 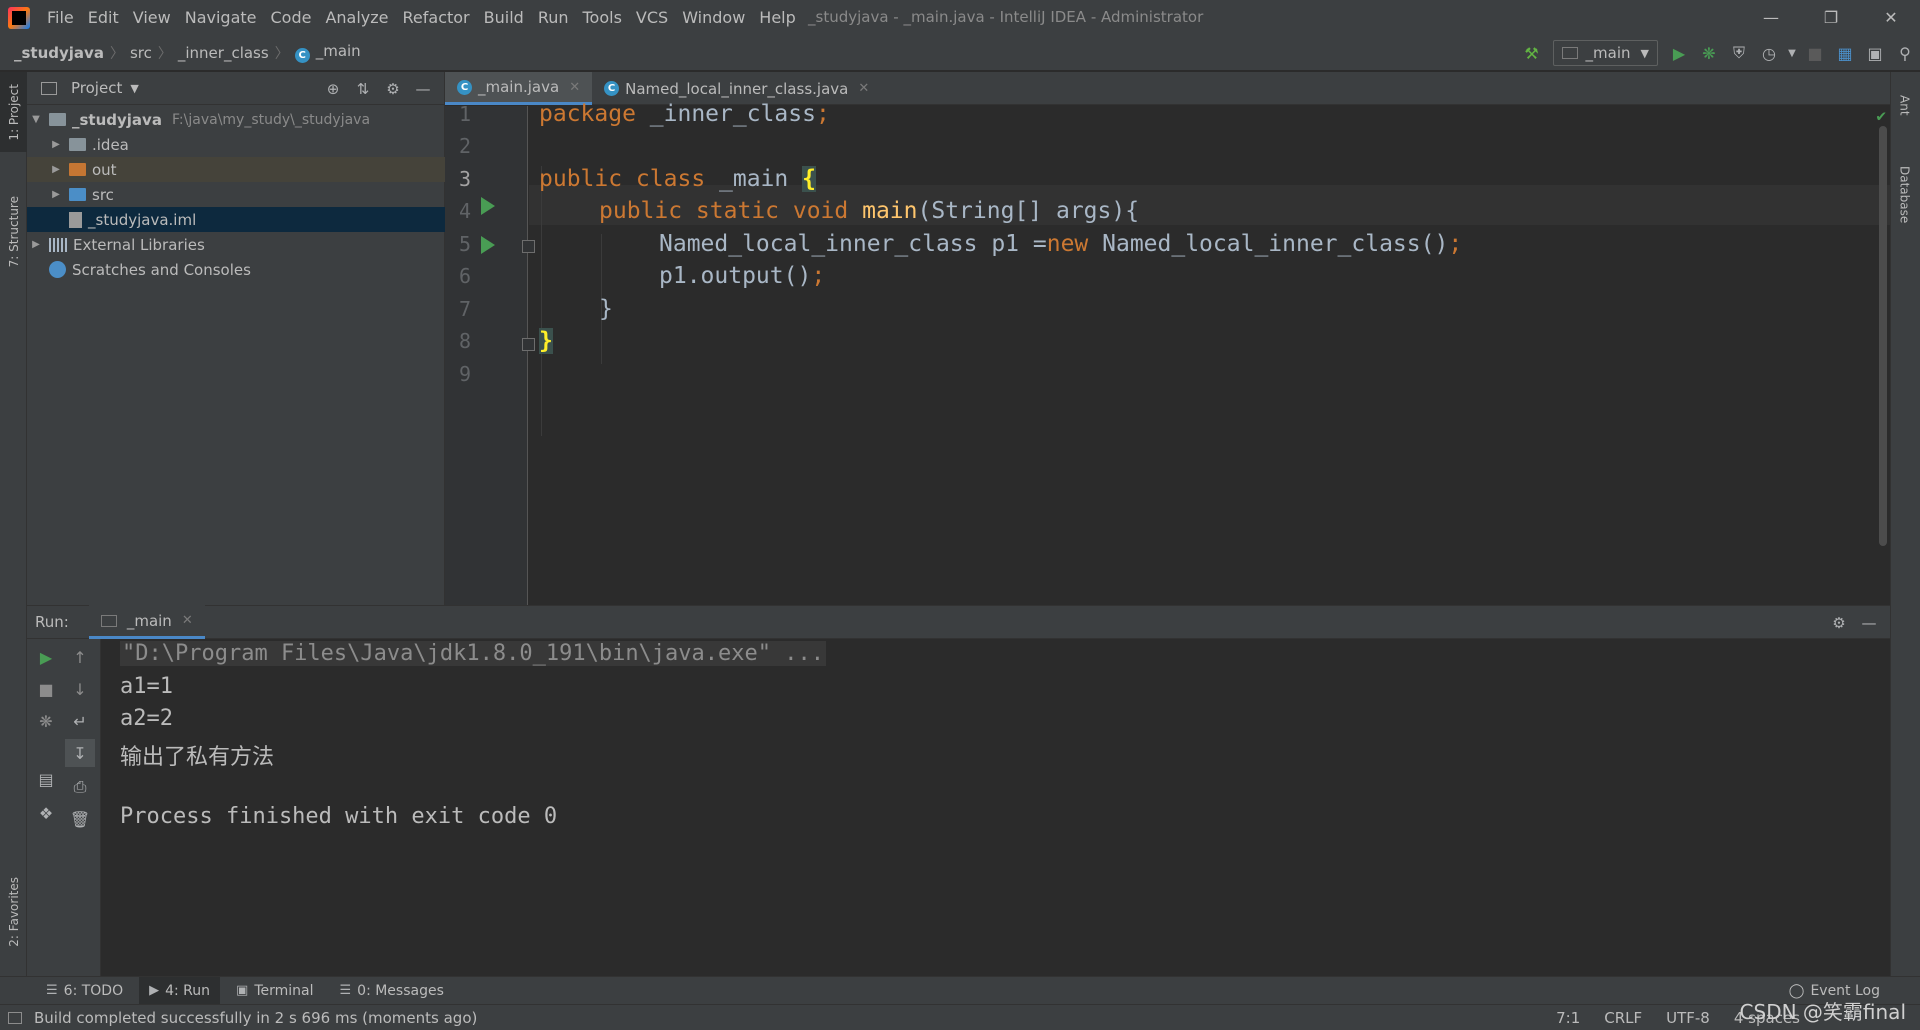 I want to click on menu-navigate: Navigate, so click(x=221, y=17).